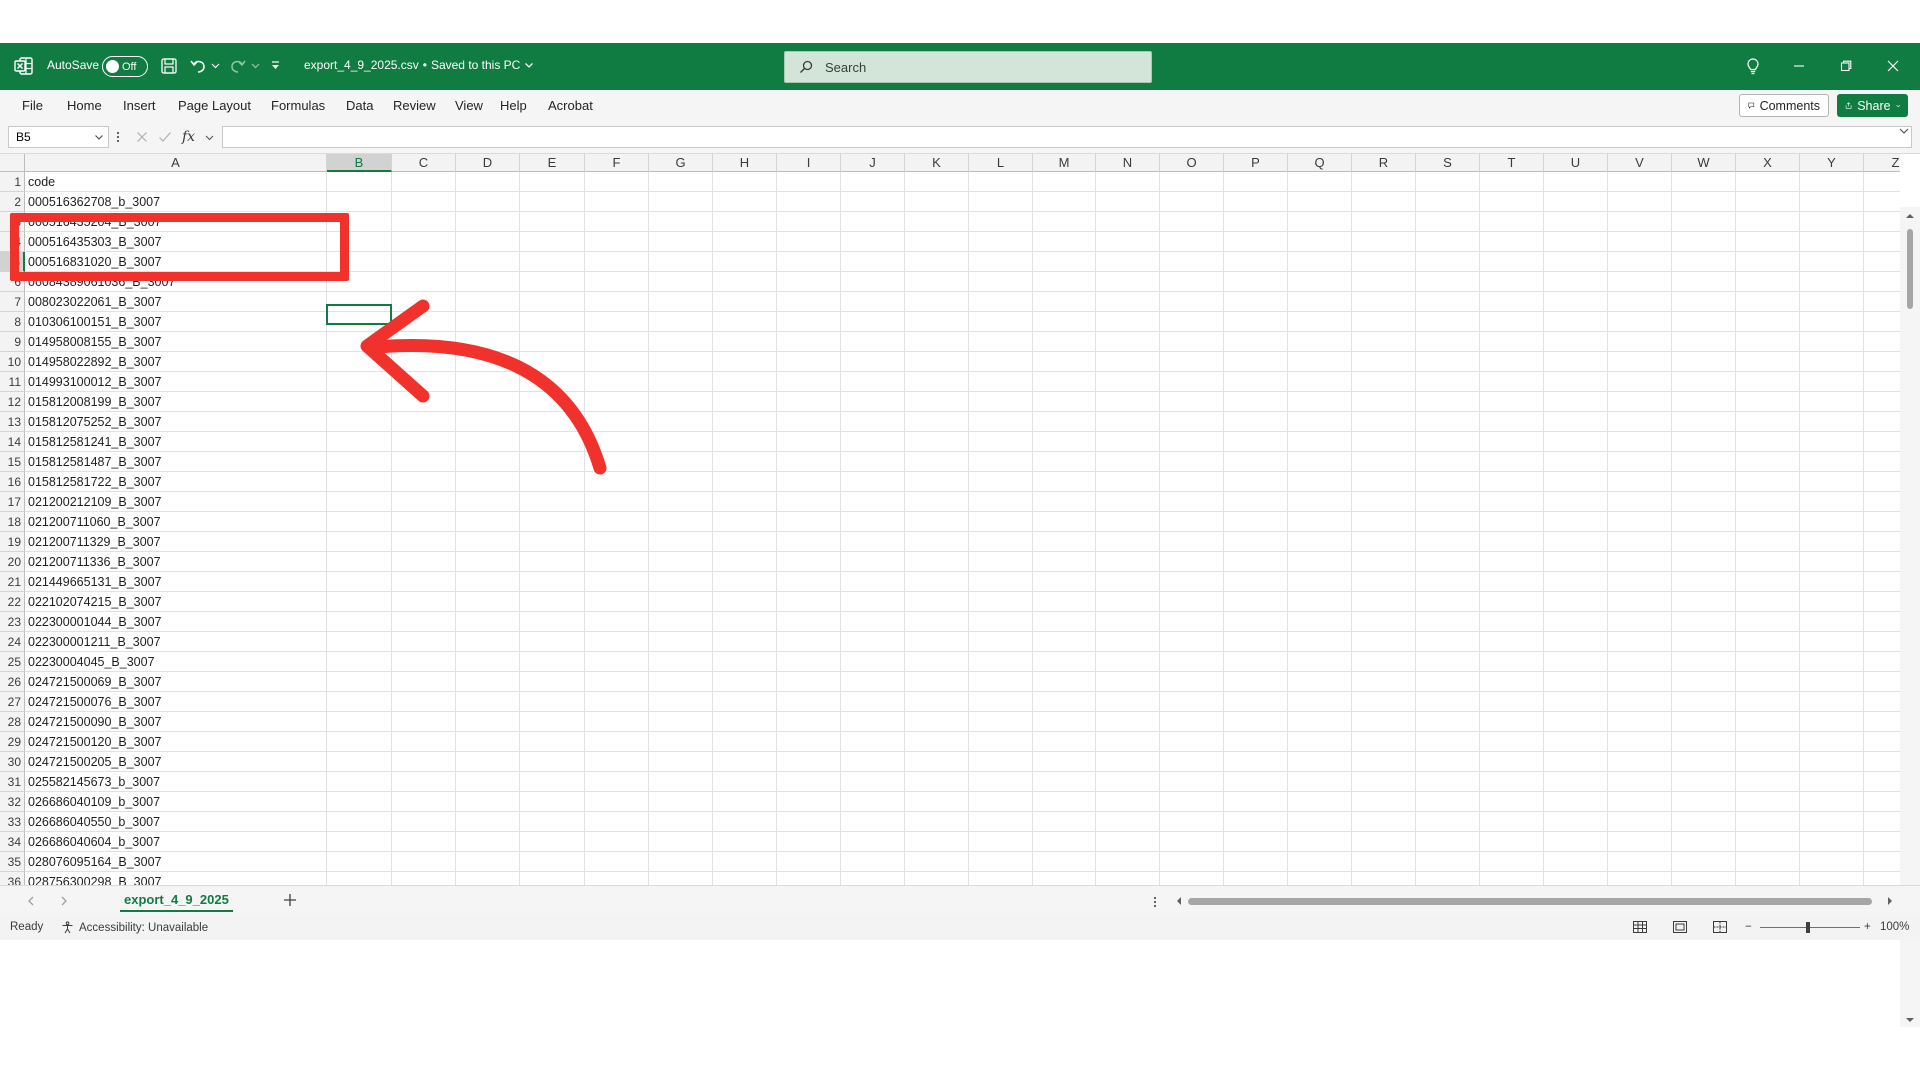 This screenshot has height=1080, width=1920. What do you see at coordinates (94, 878) in the screenshot?
I see `cell-a: 028756300298_B_3007` at bounding box center [94, 878].